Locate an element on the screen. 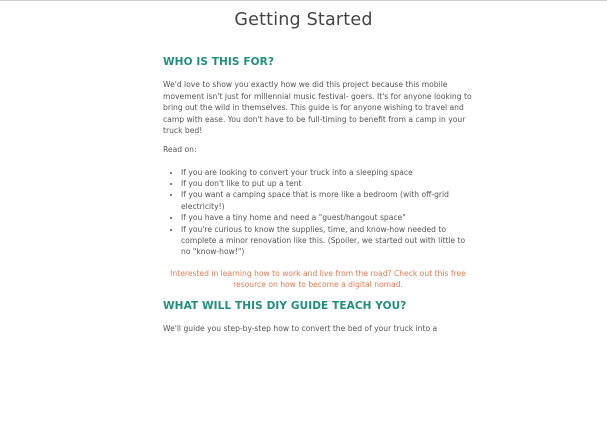 Image resolution: width=607 pixels, height=441 pixels. section-heading-who: WHO IS THIS FOR? is located at coordinates (219, 62).